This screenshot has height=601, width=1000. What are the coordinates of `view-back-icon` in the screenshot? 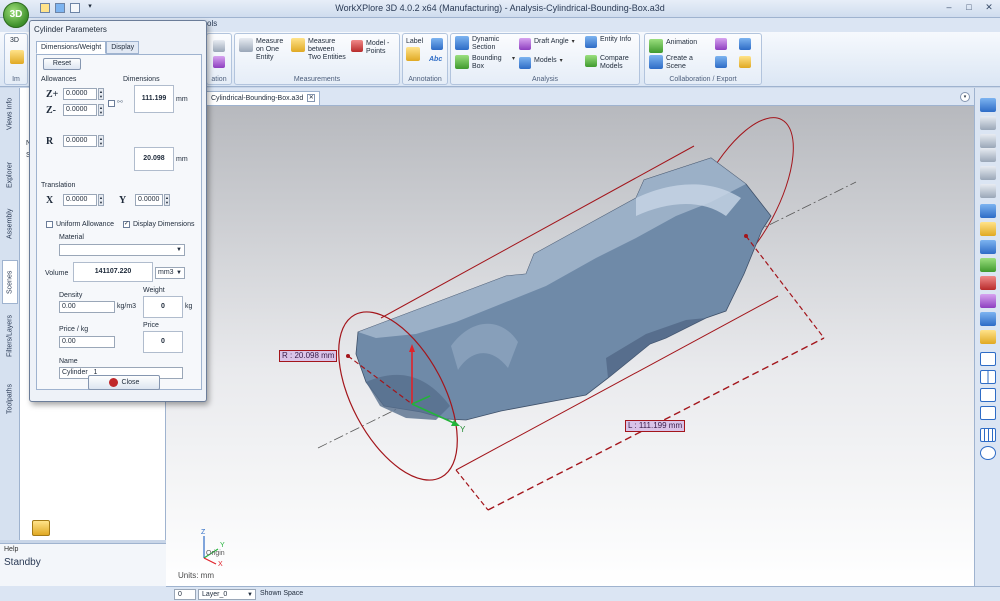 It's located at (988, 247).